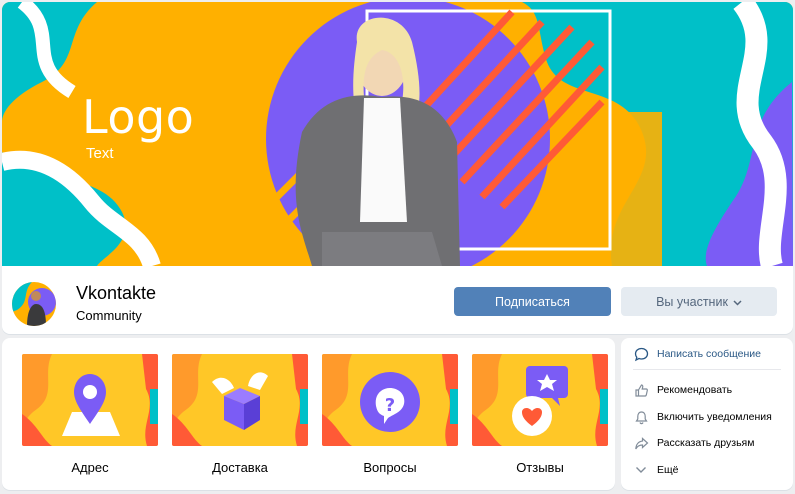  I want to click on thumbs-up-icon, so click(641, 390).